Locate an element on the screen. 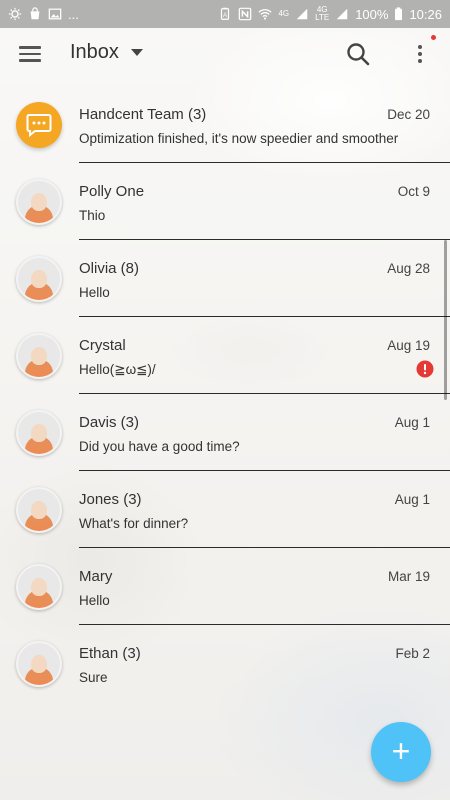  clock: 10:26 is located at coordinates (425, 14).